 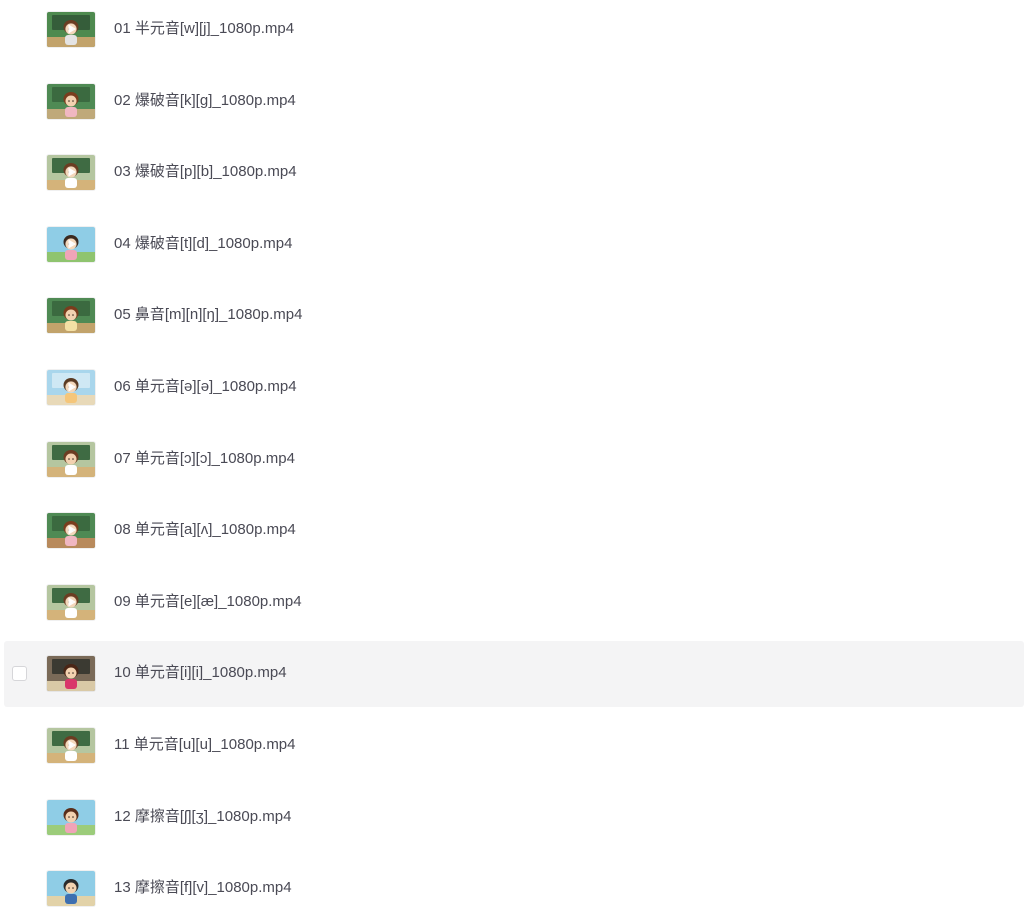 I want to click on file-name: 07 单元音[ɔ][ɔ]_1080p.mp4, so click(x=204, y=459).